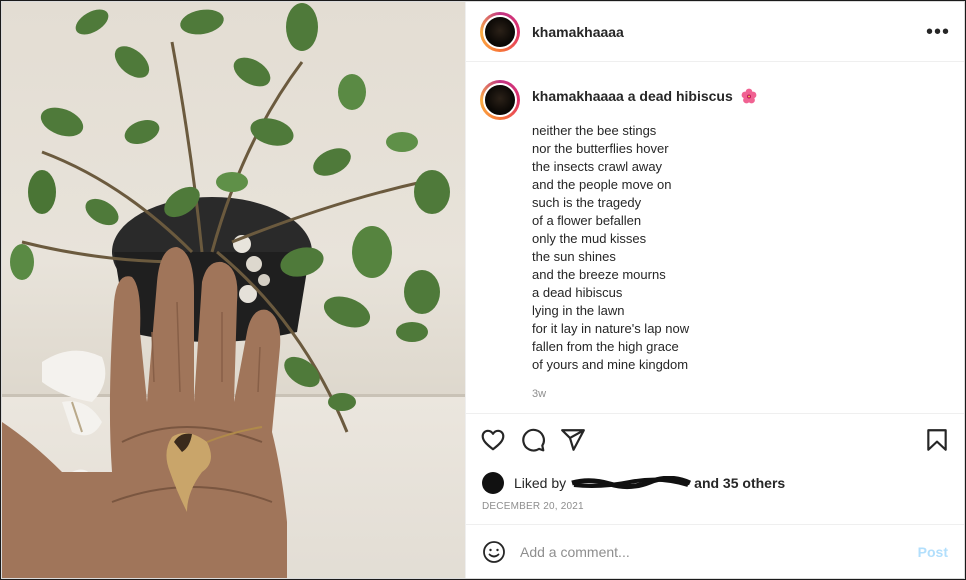 Image resolution: width=966 pixels, height=580 pixels. Describe the element at coordinates (749, 96) in the screenshot. I see `hibiscus-emoji-icon` at that location.